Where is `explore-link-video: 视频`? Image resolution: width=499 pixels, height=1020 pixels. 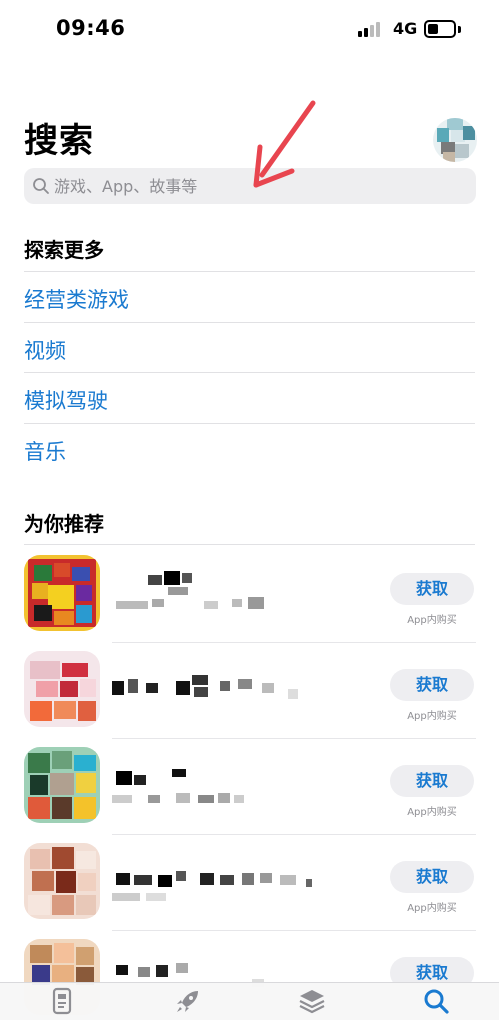
explore-link-video: 视频 is located at coordinates (45, 350).